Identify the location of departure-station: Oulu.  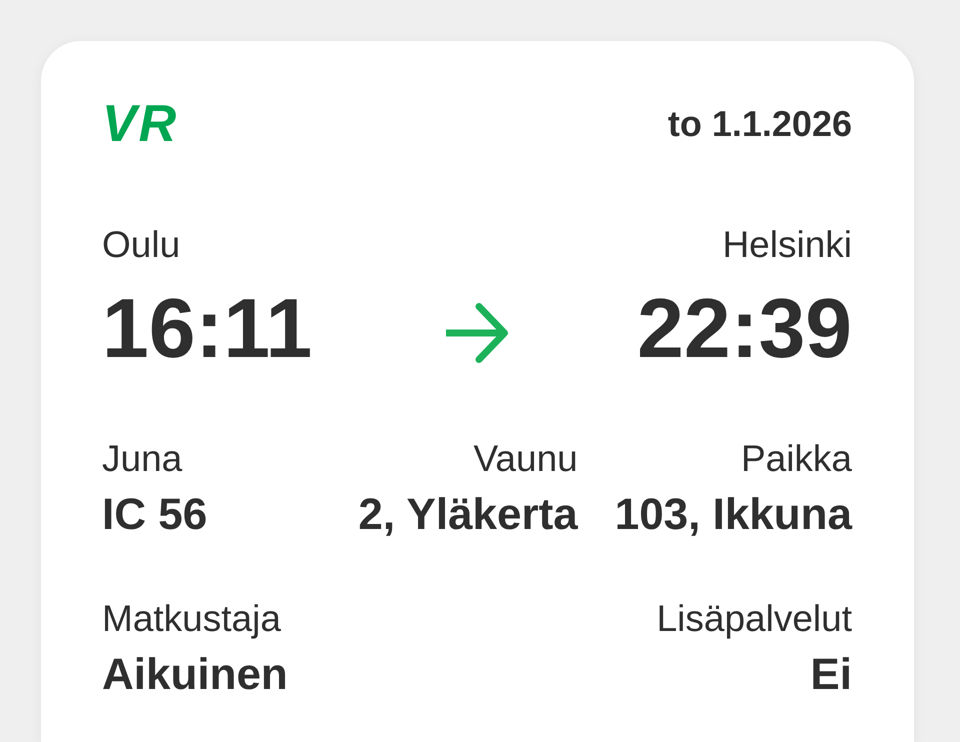
(141, 245).